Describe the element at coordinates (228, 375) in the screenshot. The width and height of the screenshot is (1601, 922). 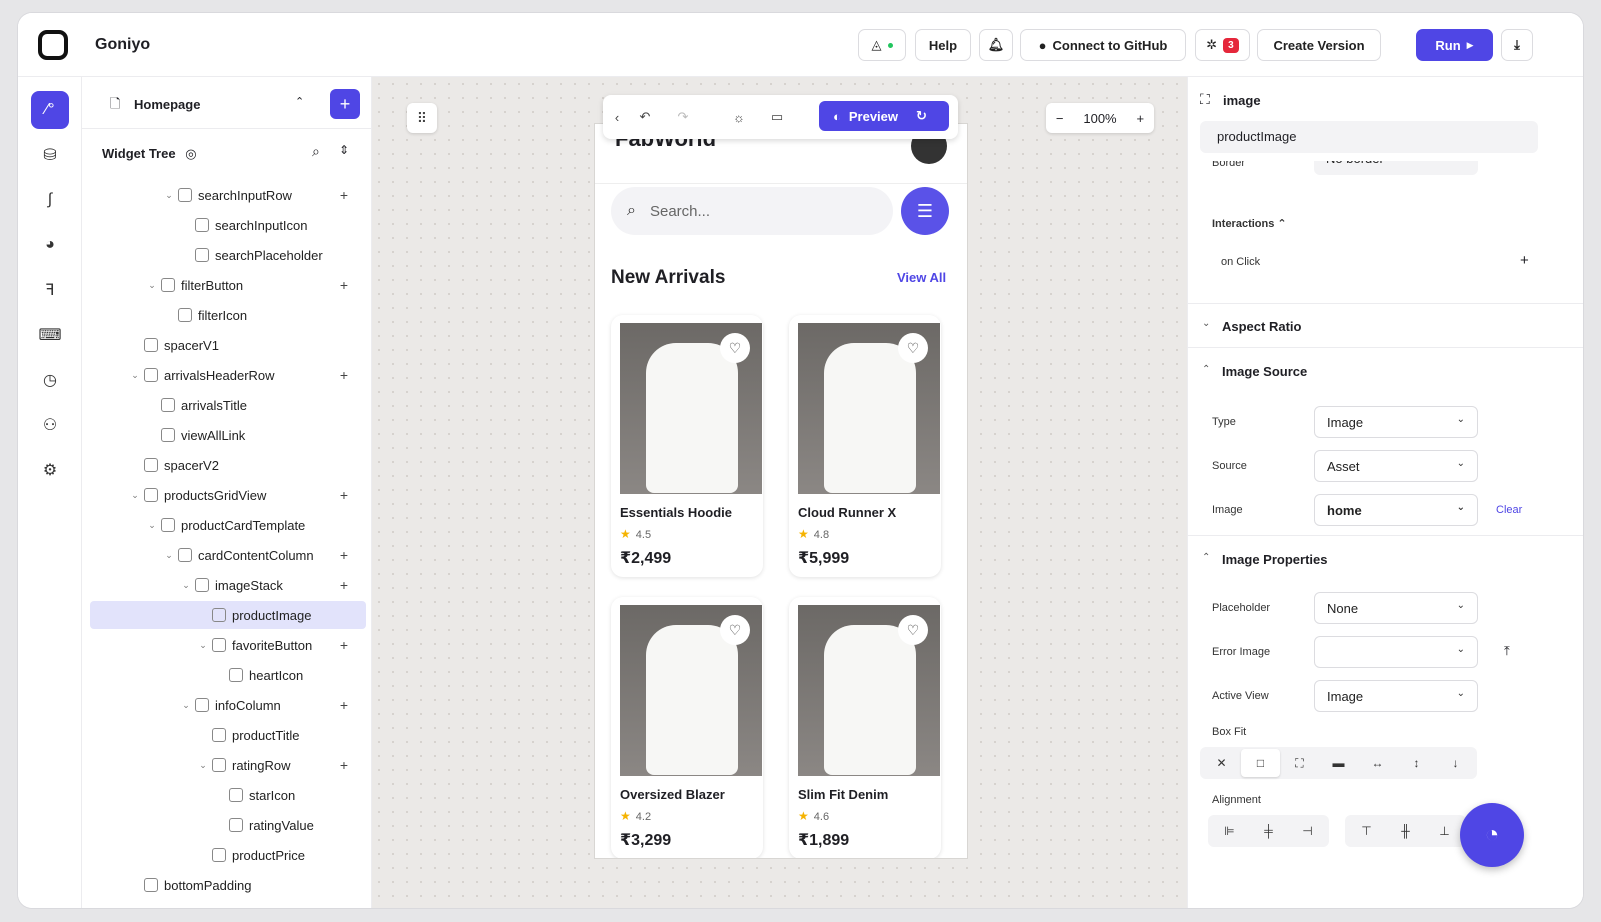
I see `tree-row: ⌄ arrivalsHeaderRow +` at that location.